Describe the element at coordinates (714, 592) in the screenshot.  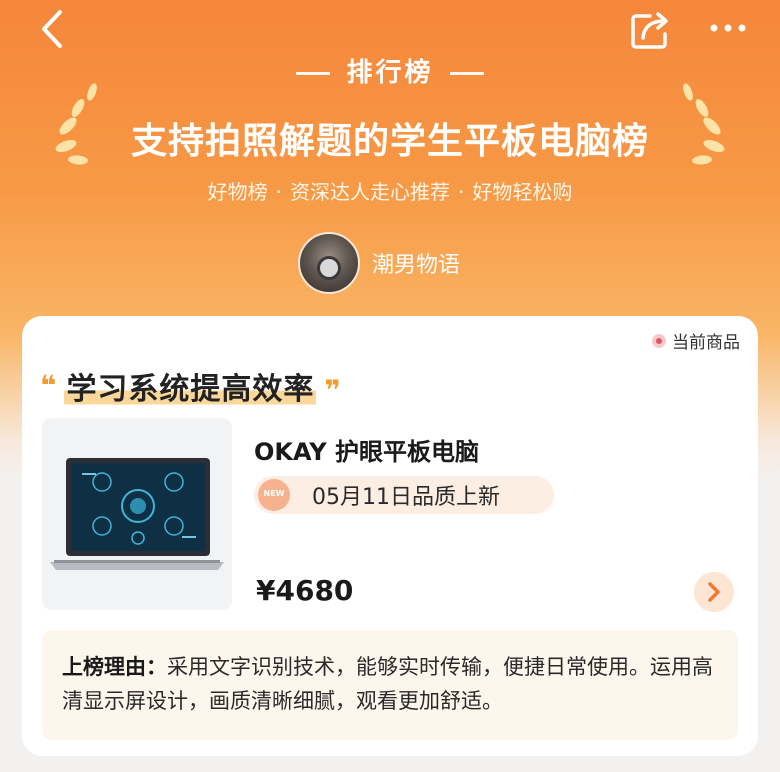
I see `product-detail-button` at that location.